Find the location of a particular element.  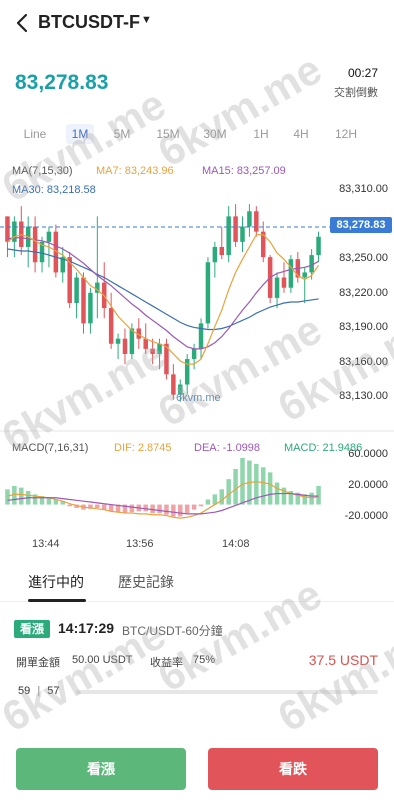

order-profit: 37.5 USDT is located at coordinates (343, 660).